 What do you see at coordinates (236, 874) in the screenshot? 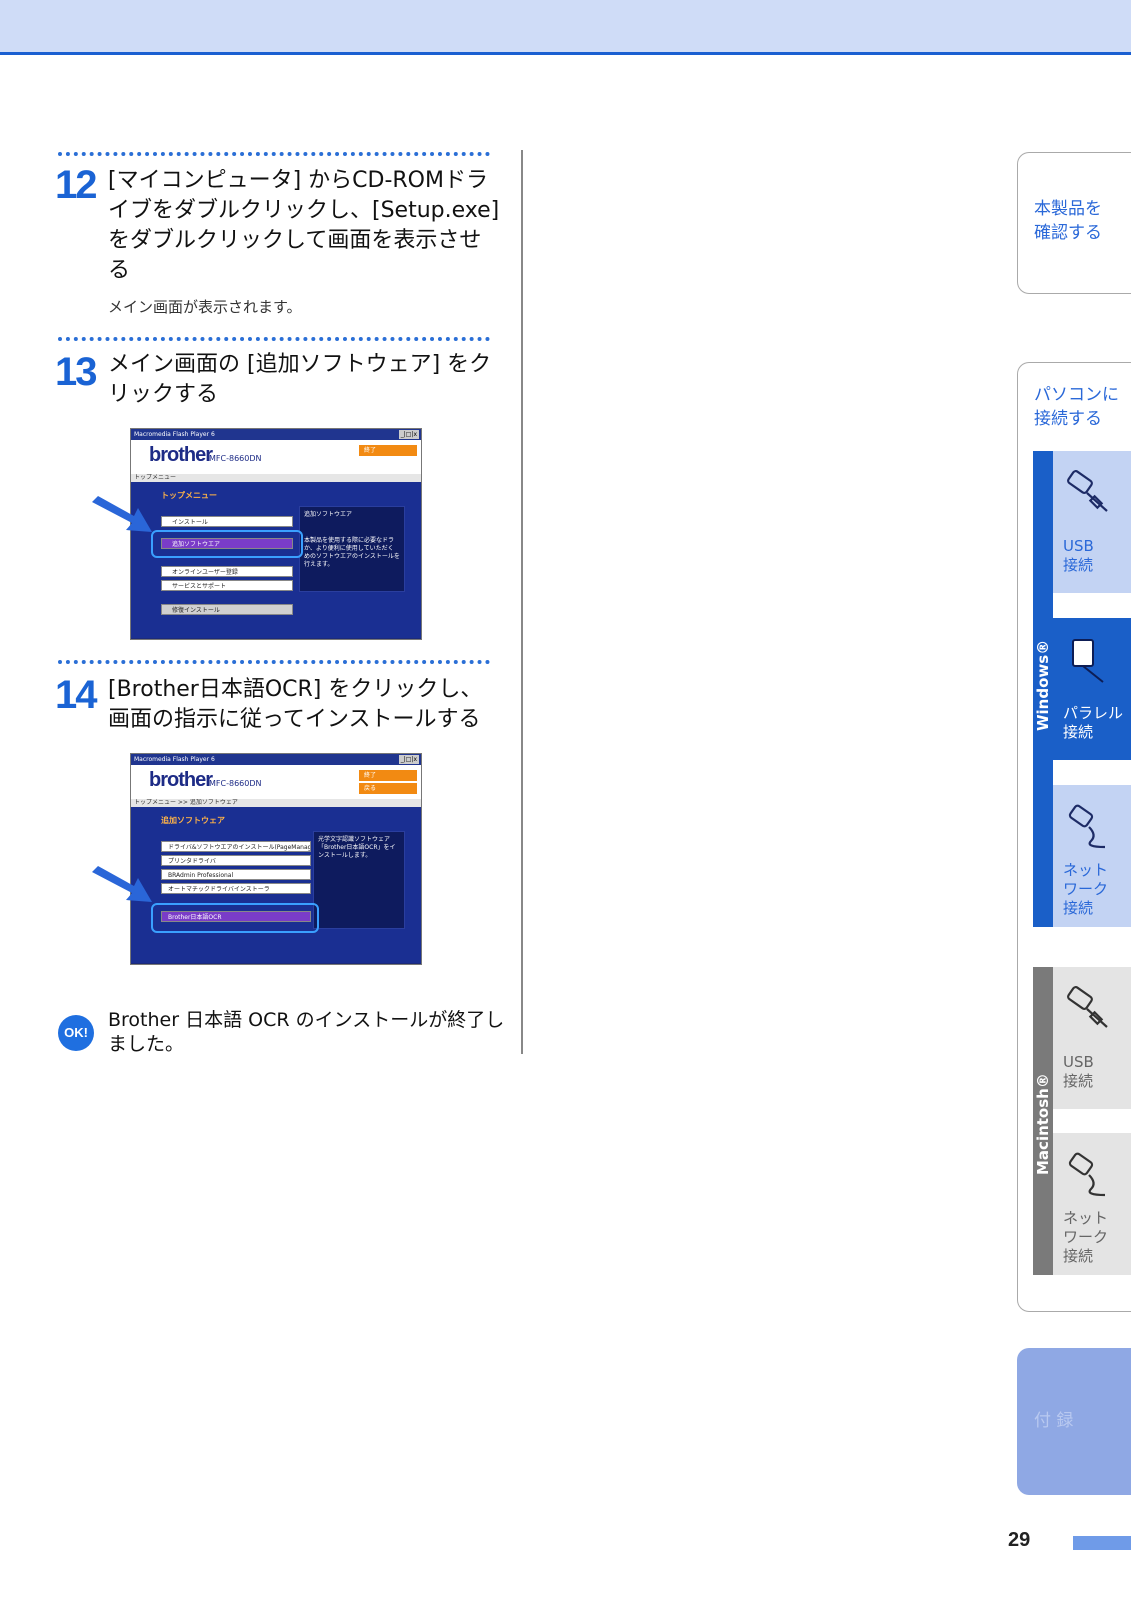
I see `menu-item: BRAdmin Professional` at bounding box center [236, 874].